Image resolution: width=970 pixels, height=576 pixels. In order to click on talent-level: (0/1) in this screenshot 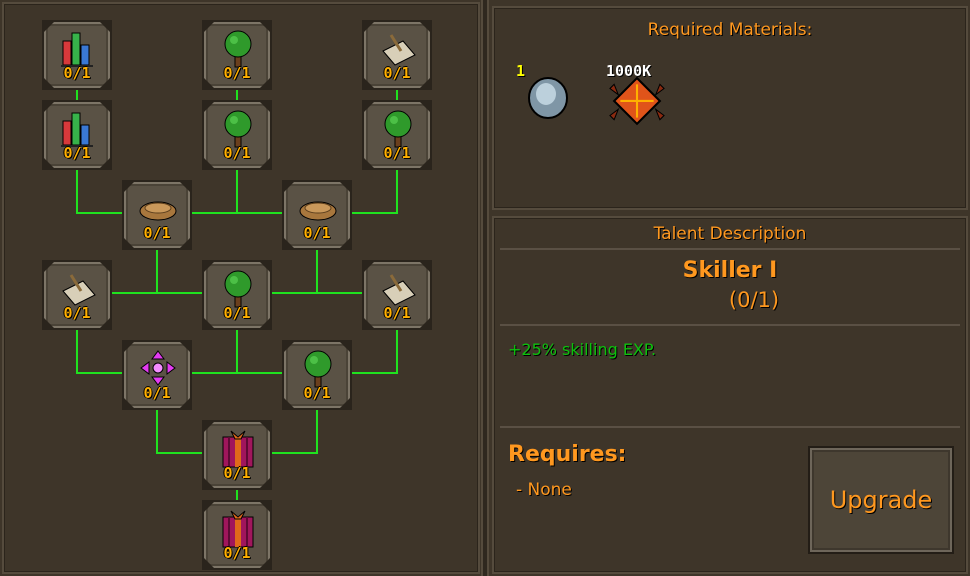, I will do `click(754, 300)`.